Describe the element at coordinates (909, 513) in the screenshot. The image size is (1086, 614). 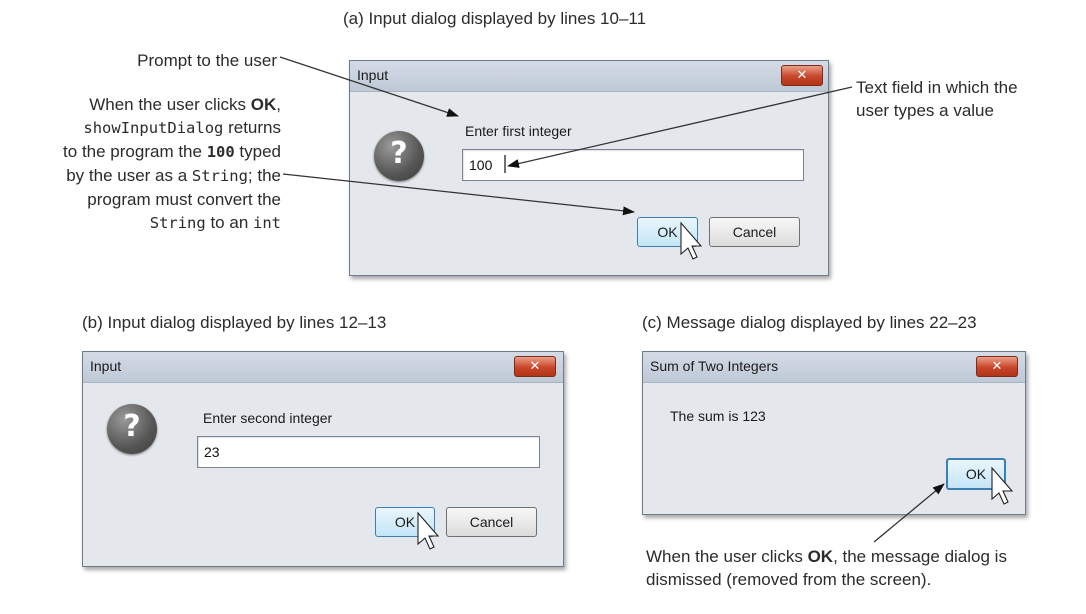
I see `dismiss-callout-line` at that location.